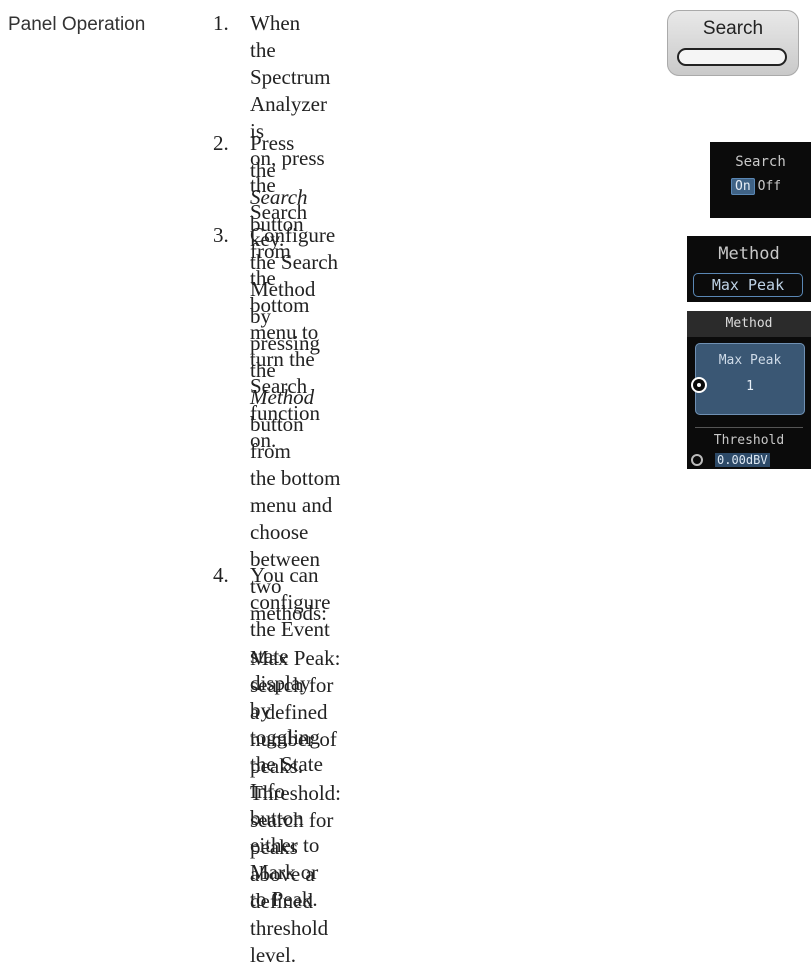 The height and width of the screenshot is (969, 811). I want to click on max-peak-option: Max Peak 1, so click(748, 379).